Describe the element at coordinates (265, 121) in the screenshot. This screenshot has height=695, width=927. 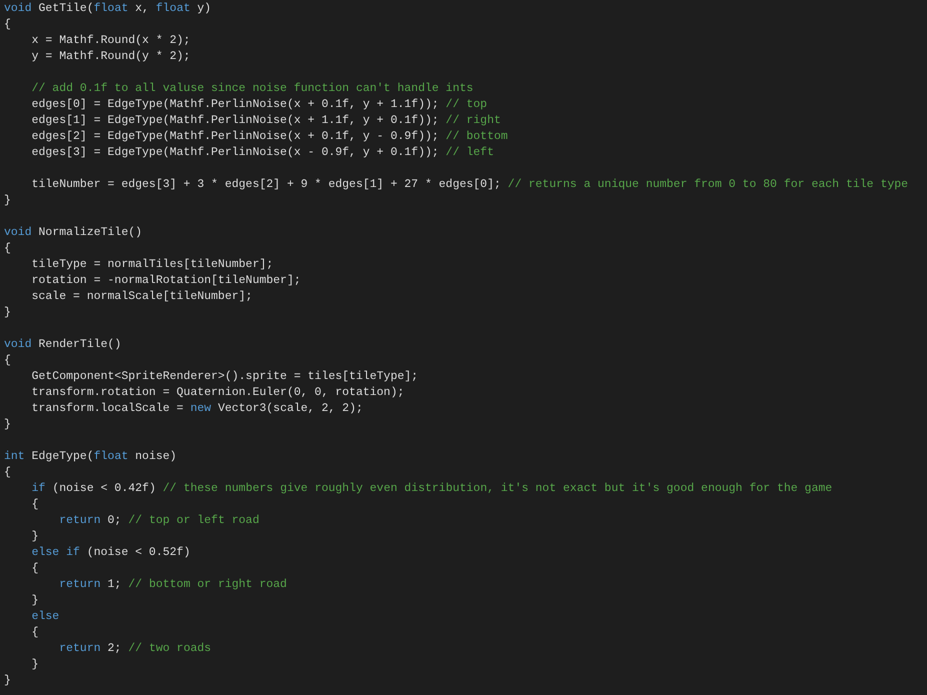
I see `code-line: edges[1] = EdgeType(Mathf.PerlinNoise(x + 1.1f, y + 0.1f)); // right` at that location.